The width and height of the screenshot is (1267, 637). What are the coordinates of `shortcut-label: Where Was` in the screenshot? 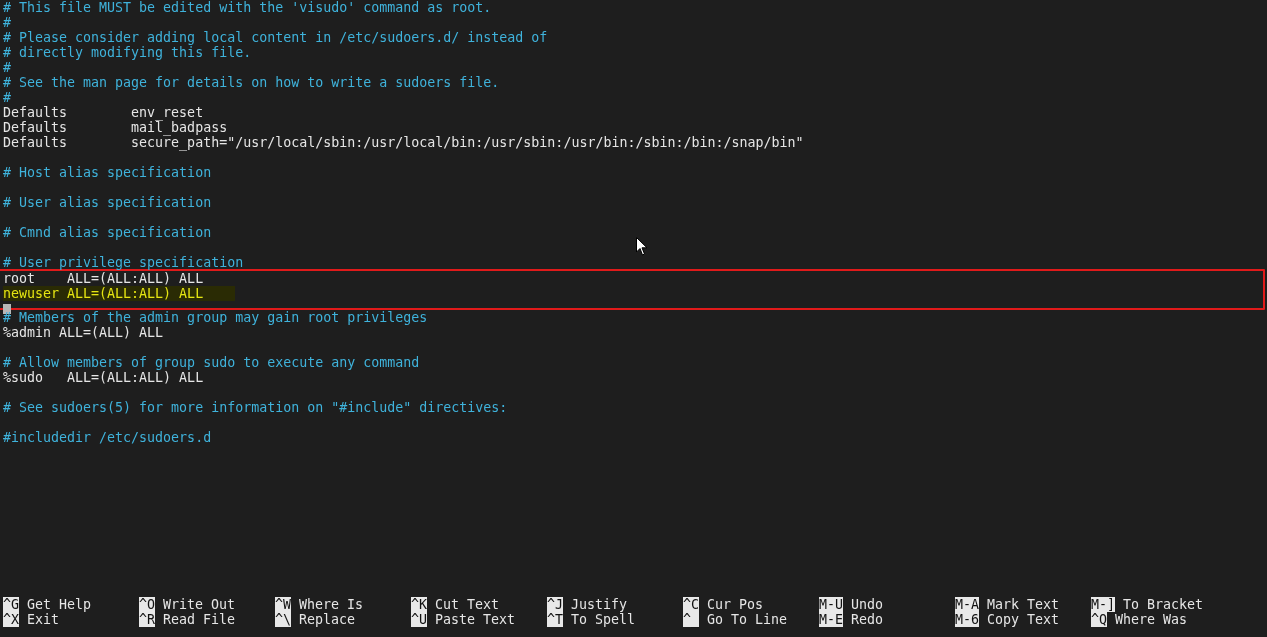 It's located at (1151, 619).